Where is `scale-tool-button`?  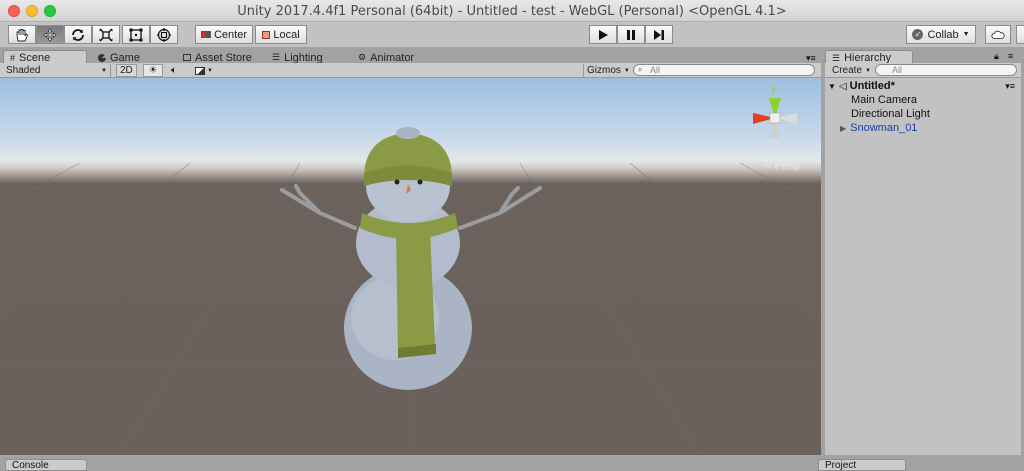 scale-tool-button is located at coordinates (106, 34).